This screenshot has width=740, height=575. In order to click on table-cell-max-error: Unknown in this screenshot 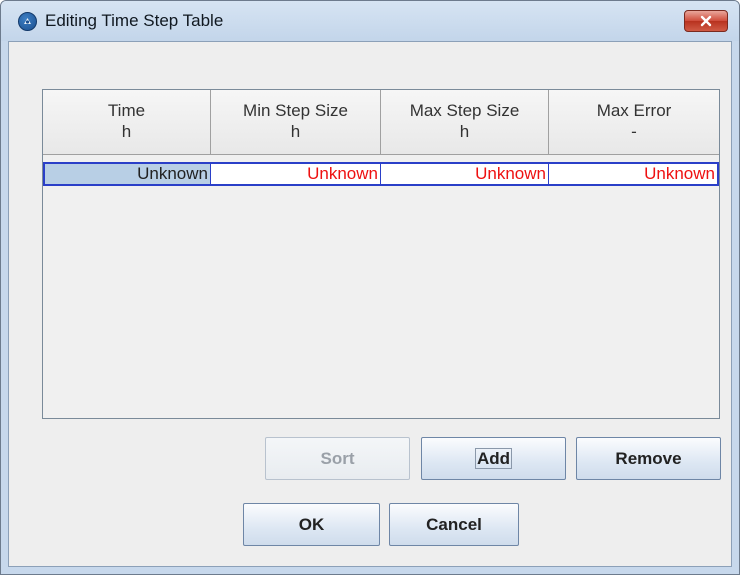, I will do `click(633, 174)`.